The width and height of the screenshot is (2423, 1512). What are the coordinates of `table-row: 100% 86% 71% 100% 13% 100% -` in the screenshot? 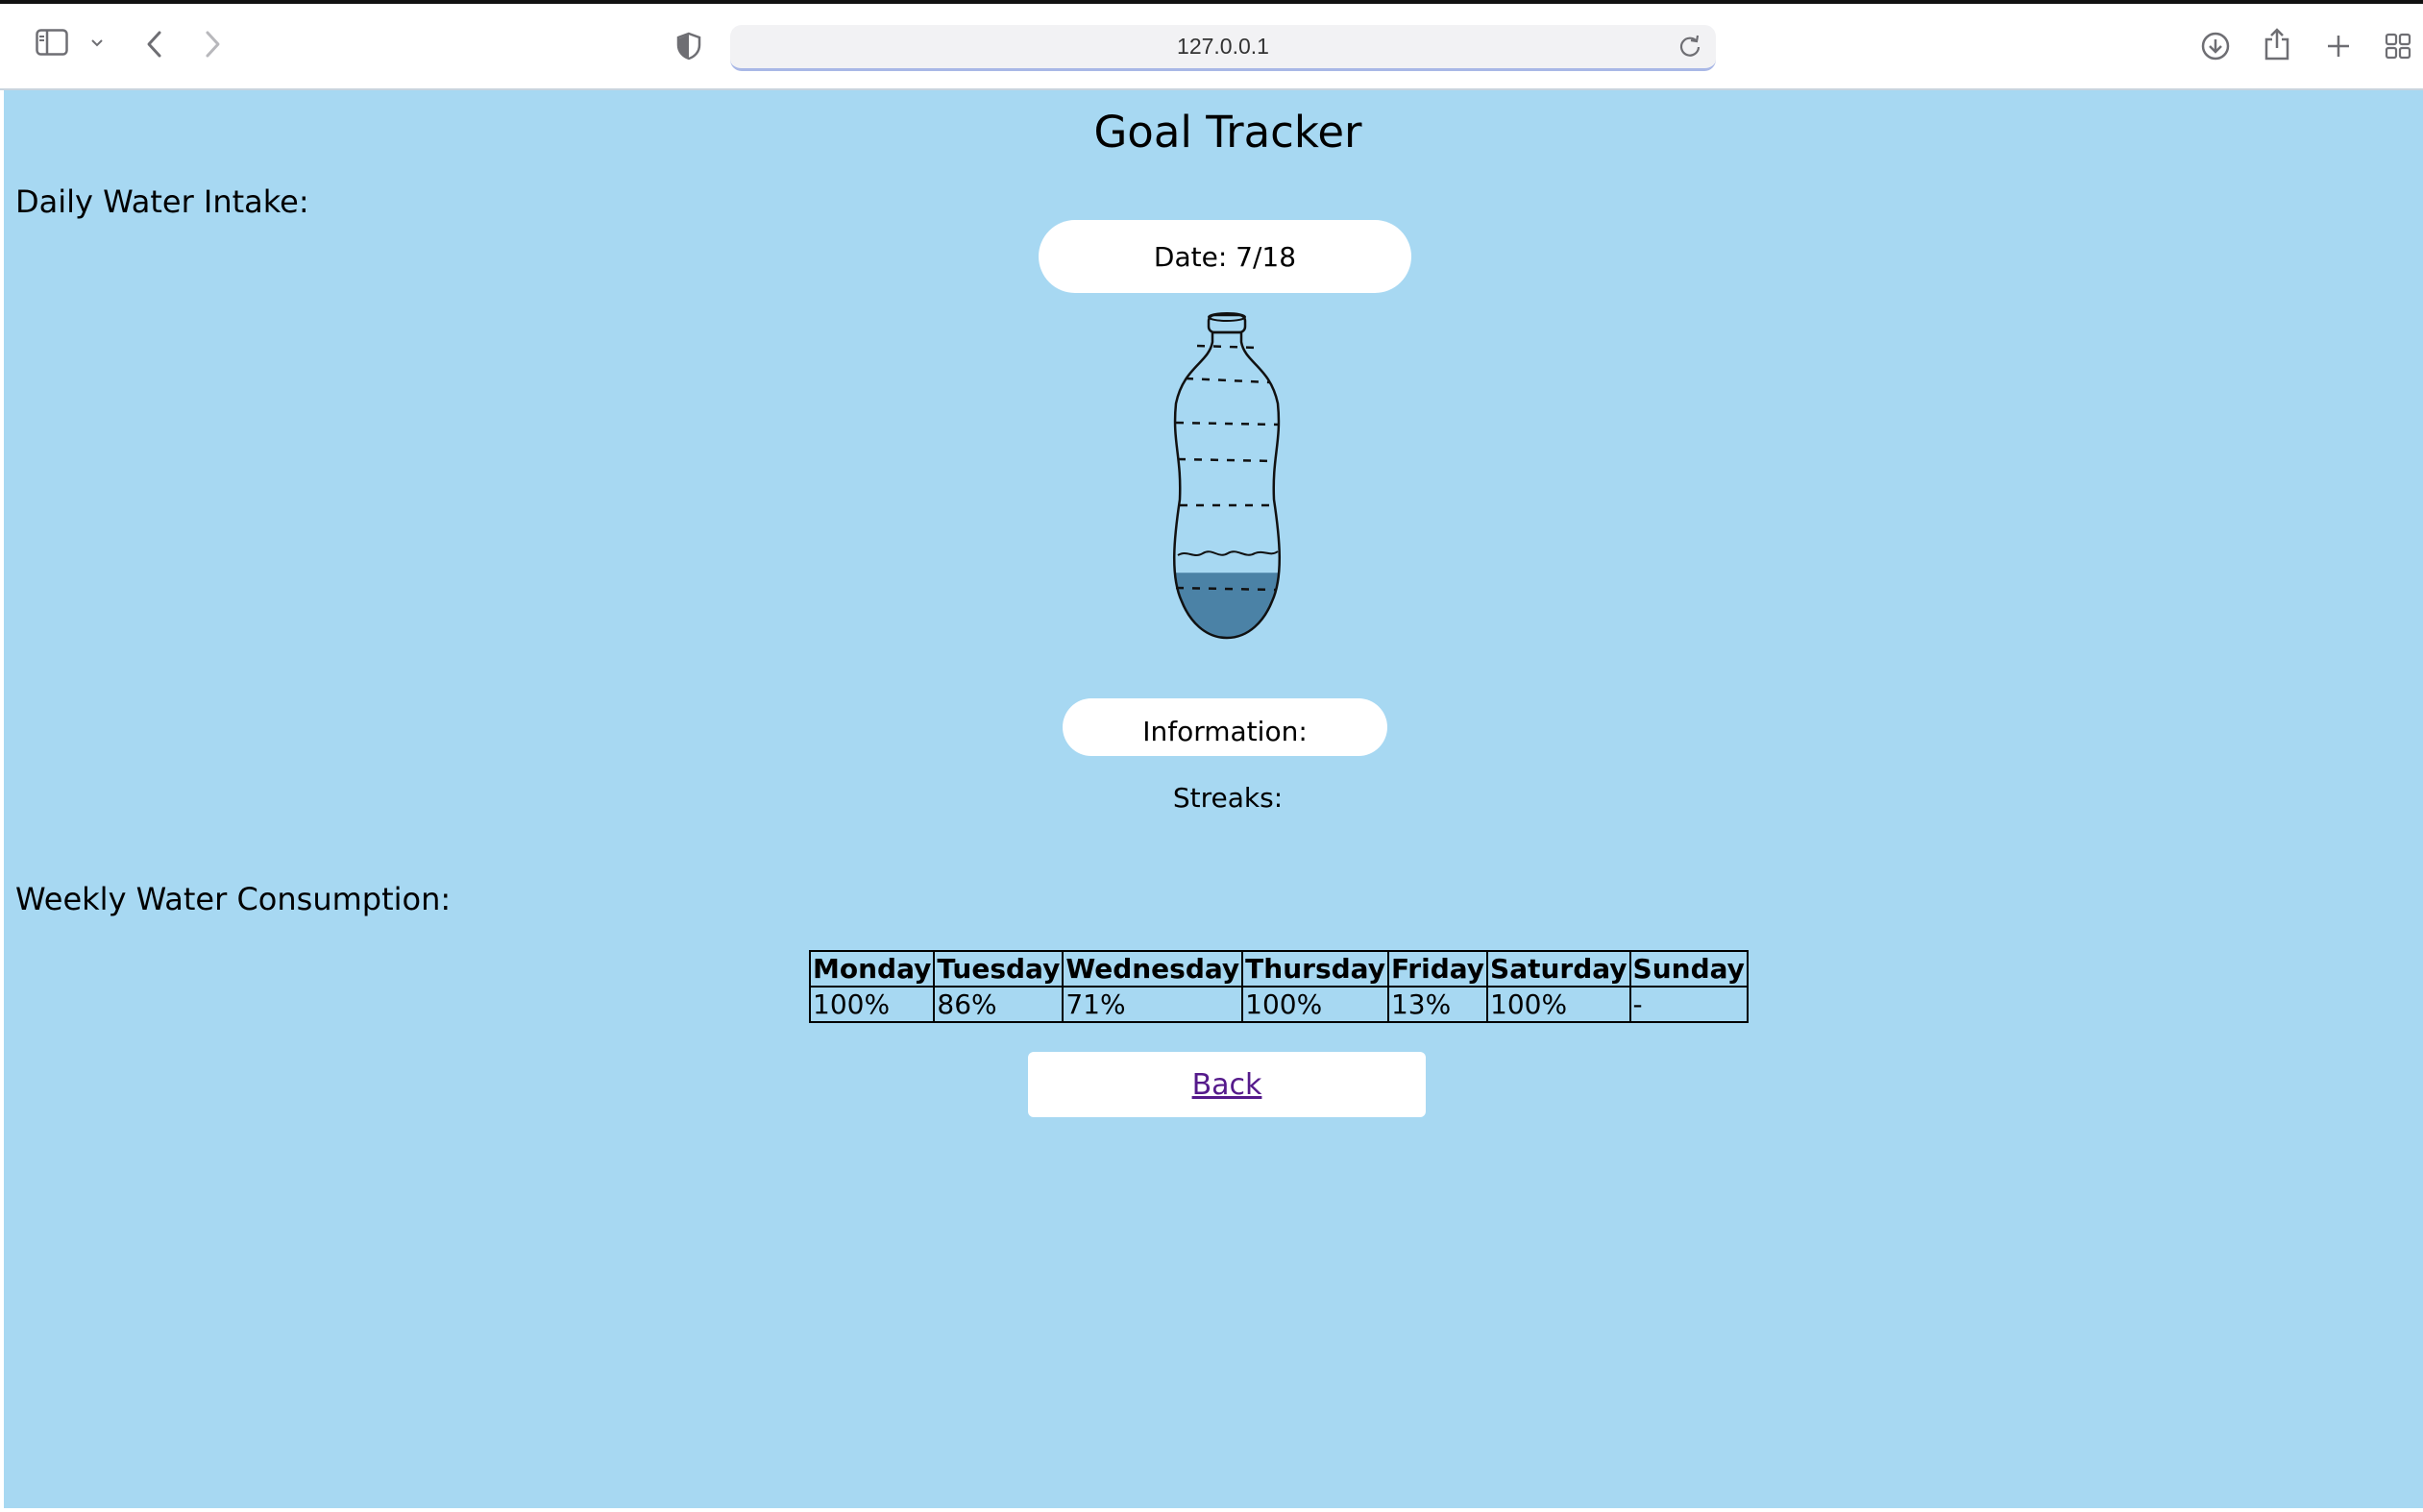 It's located at (1278, 1004).